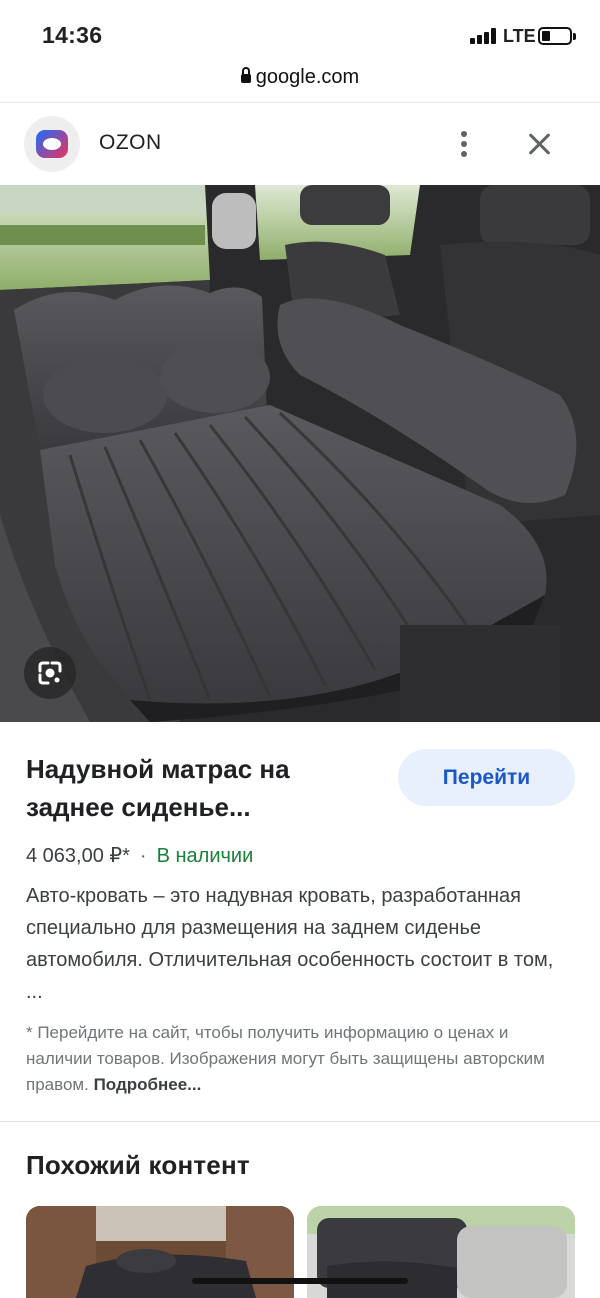 Image resolution: width=600 pixels, height=1298 pixels. I want to click on site-header: OZON, so click(300, 144).